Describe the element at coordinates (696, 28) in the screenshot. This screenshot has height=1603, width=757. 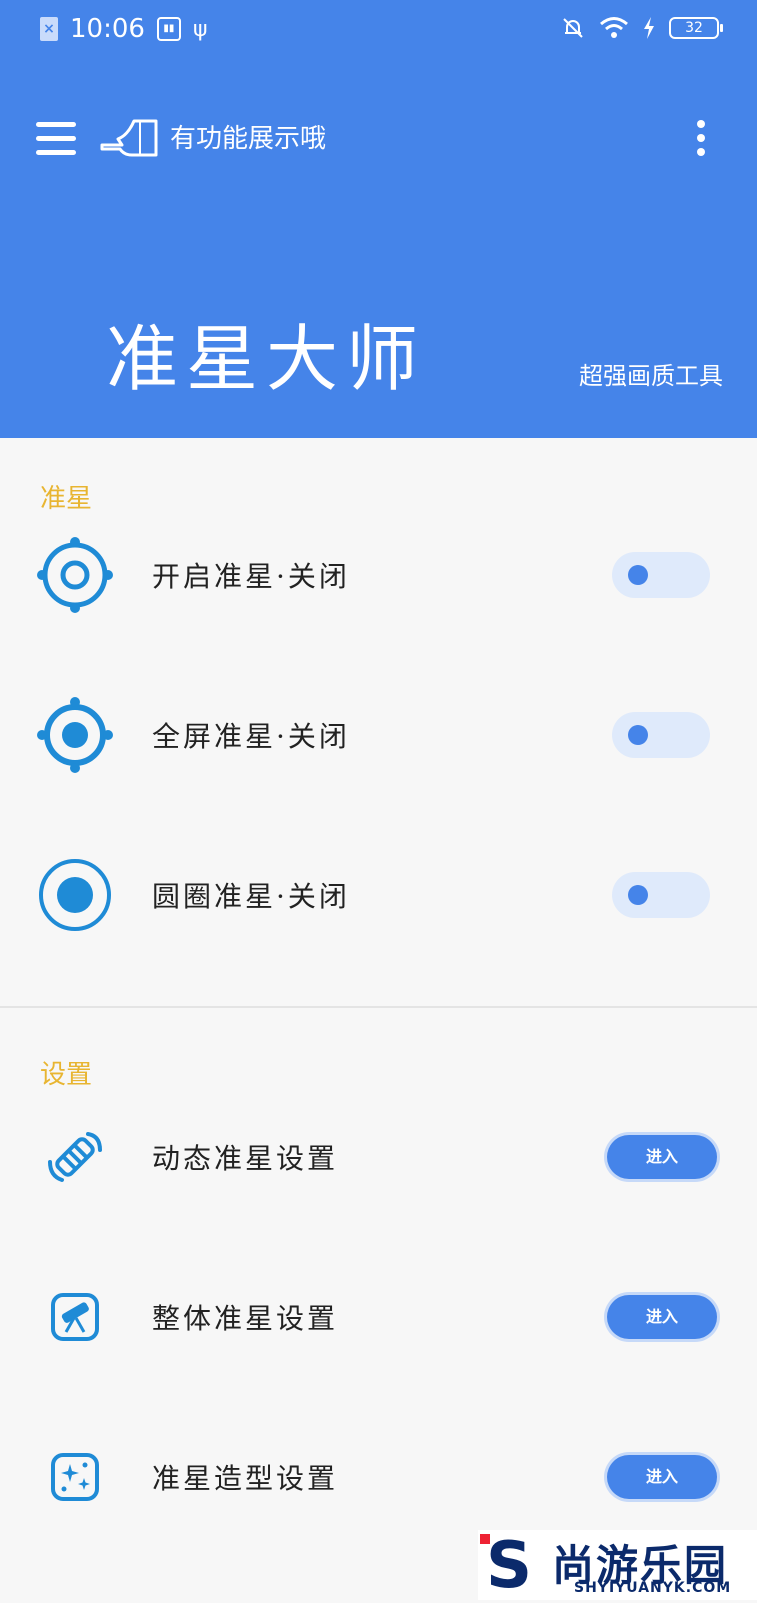
I see `battery-indicator: 32` at that location.